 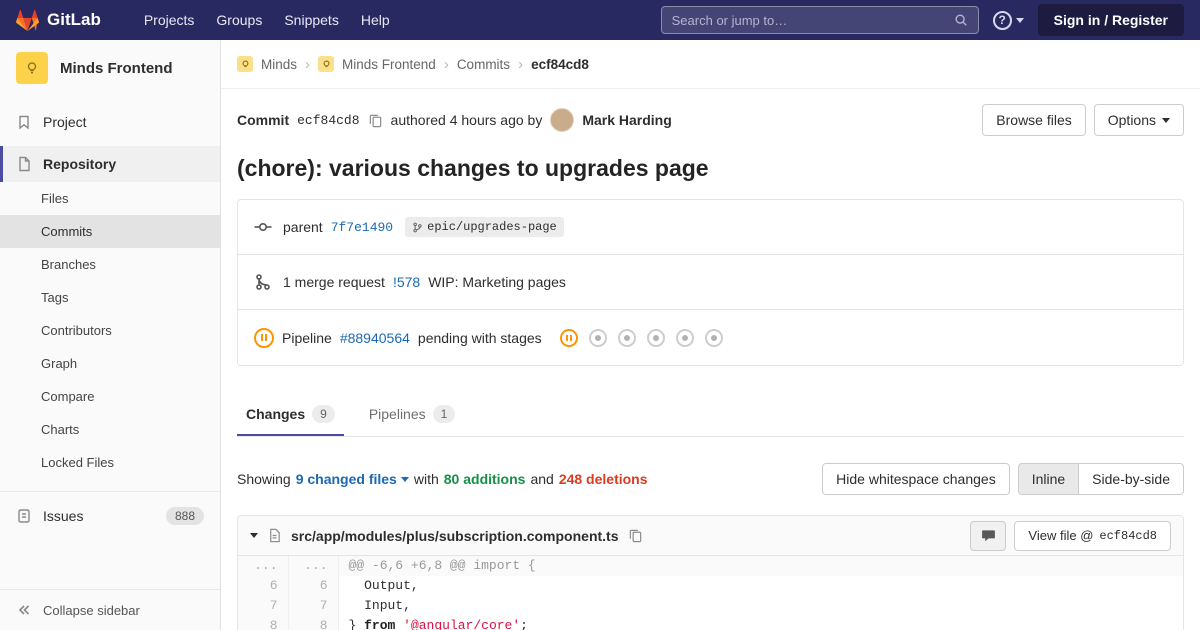 What do you see at coordinates (279, 64) in the screenshot?
I see `breadcrumb-minds: Minds` at bounding box center [279, 64].